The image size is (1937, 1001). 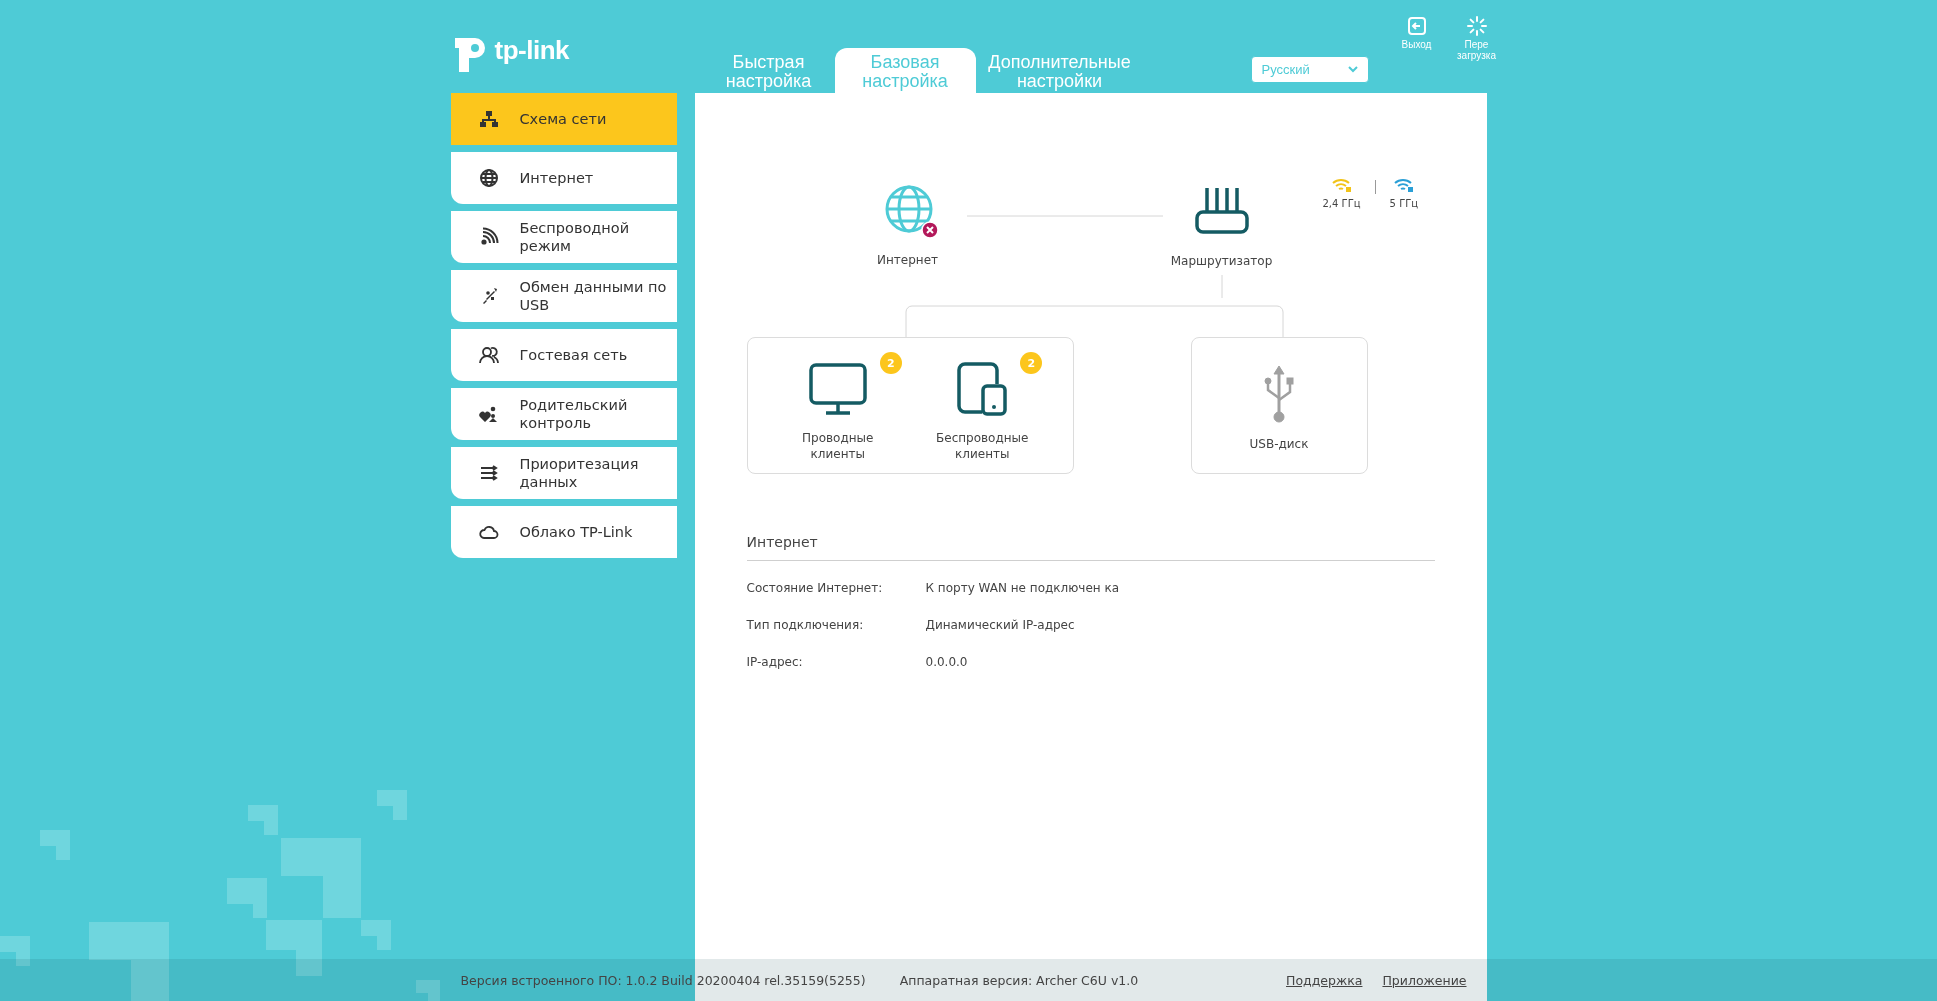 What do you see at coordinates (907, 260) in the screenshot?
I see `node-label: Интернет` at bounding box center [907, 260].